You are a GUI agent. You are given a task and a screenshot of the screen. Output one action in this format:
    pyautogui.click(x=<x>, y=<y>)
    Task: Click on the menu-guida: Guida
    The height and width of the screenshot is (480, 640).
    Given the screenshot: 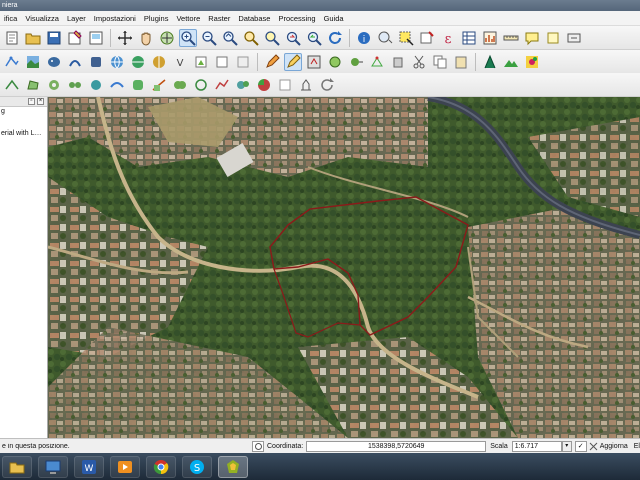 What is the action you would take?
    pyautogui.click(x=334, y=18)
    